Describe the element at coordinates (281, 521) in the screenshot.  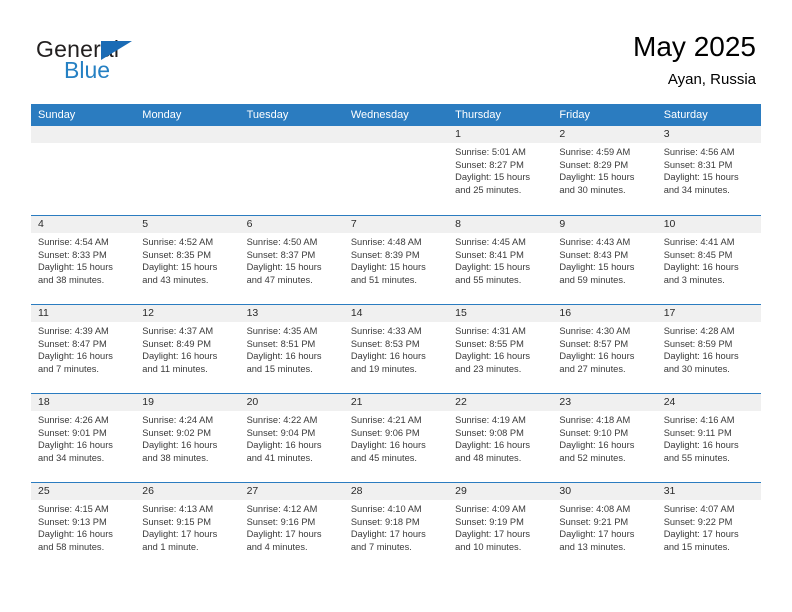
I see `sunset-time: Sunset: 9:16 PM` at that location.